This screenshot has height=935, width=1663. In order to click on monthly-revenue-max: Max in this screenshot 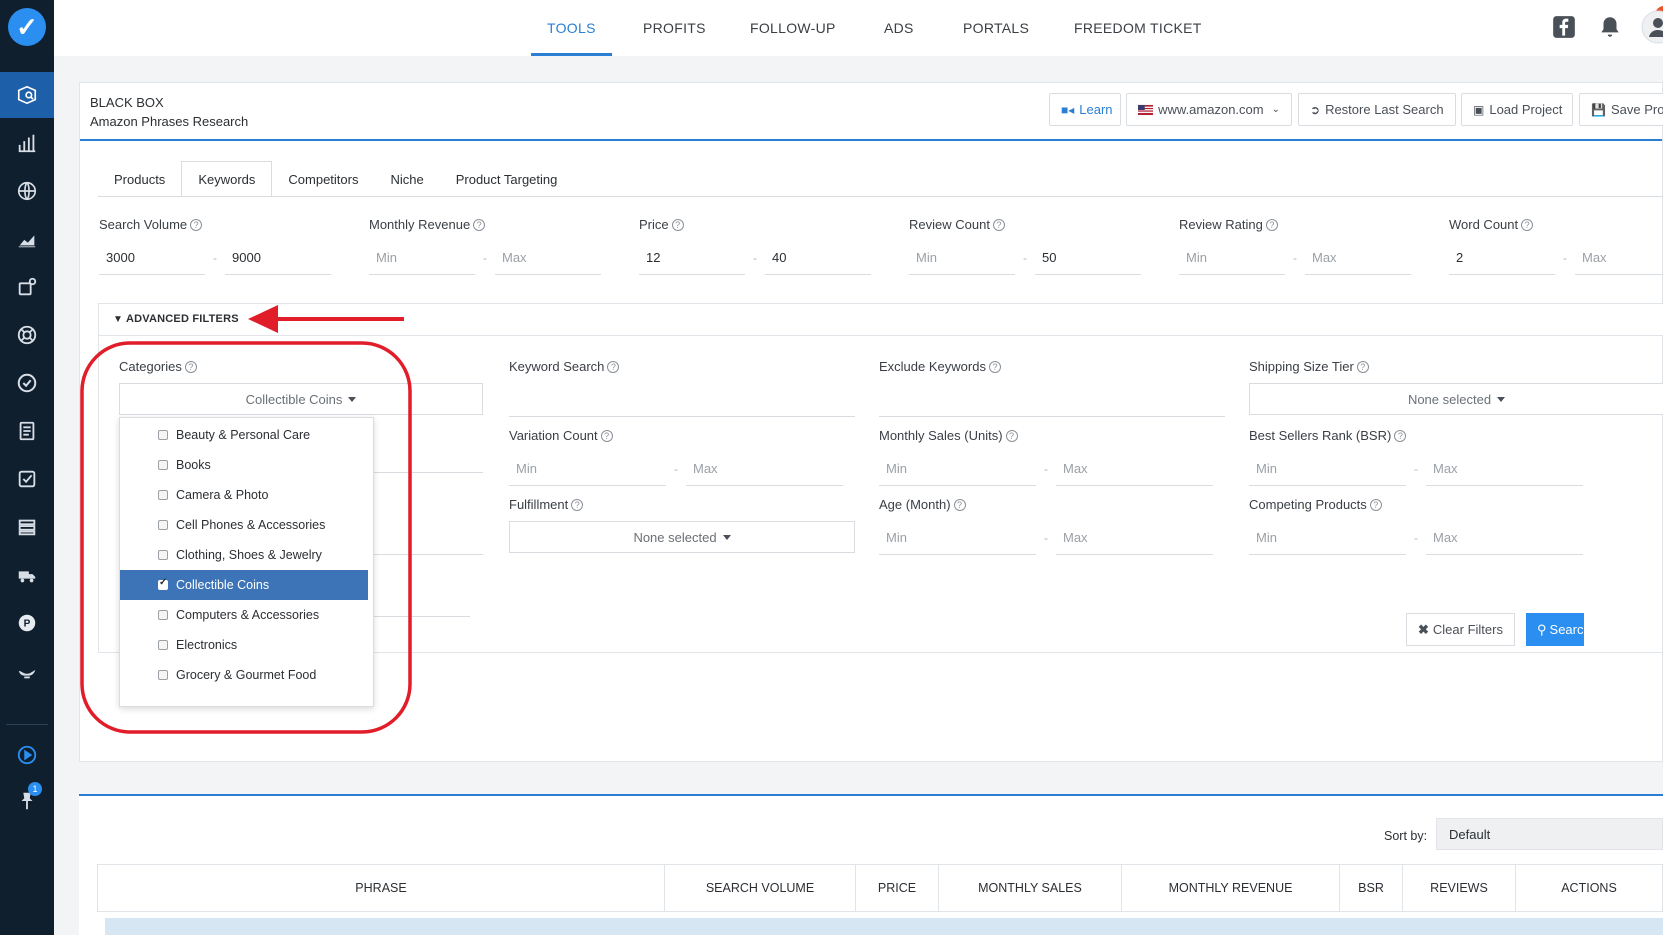, I will do `click(548, 258)`.